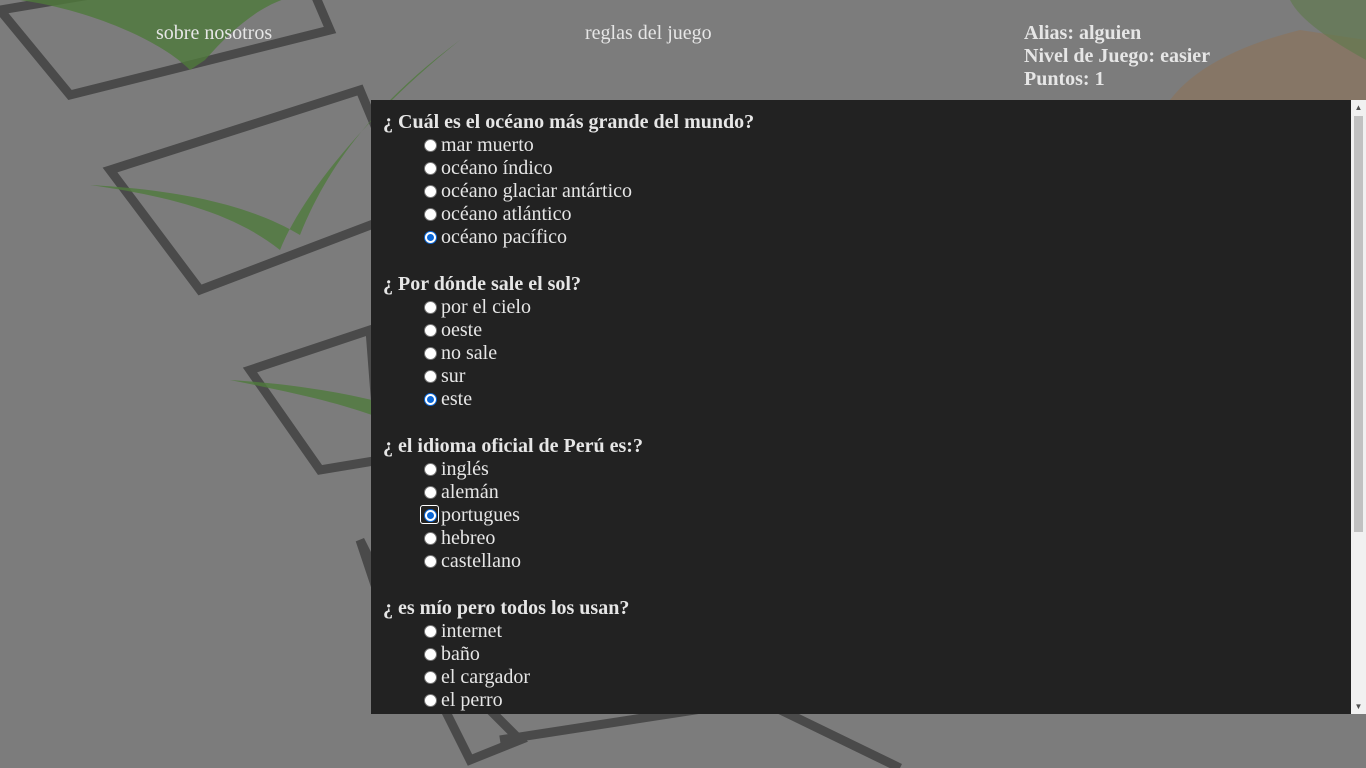  Describe the element at coordinates (1358, 324) in the screenshot. I see `scrollbar-thumb` at that location.